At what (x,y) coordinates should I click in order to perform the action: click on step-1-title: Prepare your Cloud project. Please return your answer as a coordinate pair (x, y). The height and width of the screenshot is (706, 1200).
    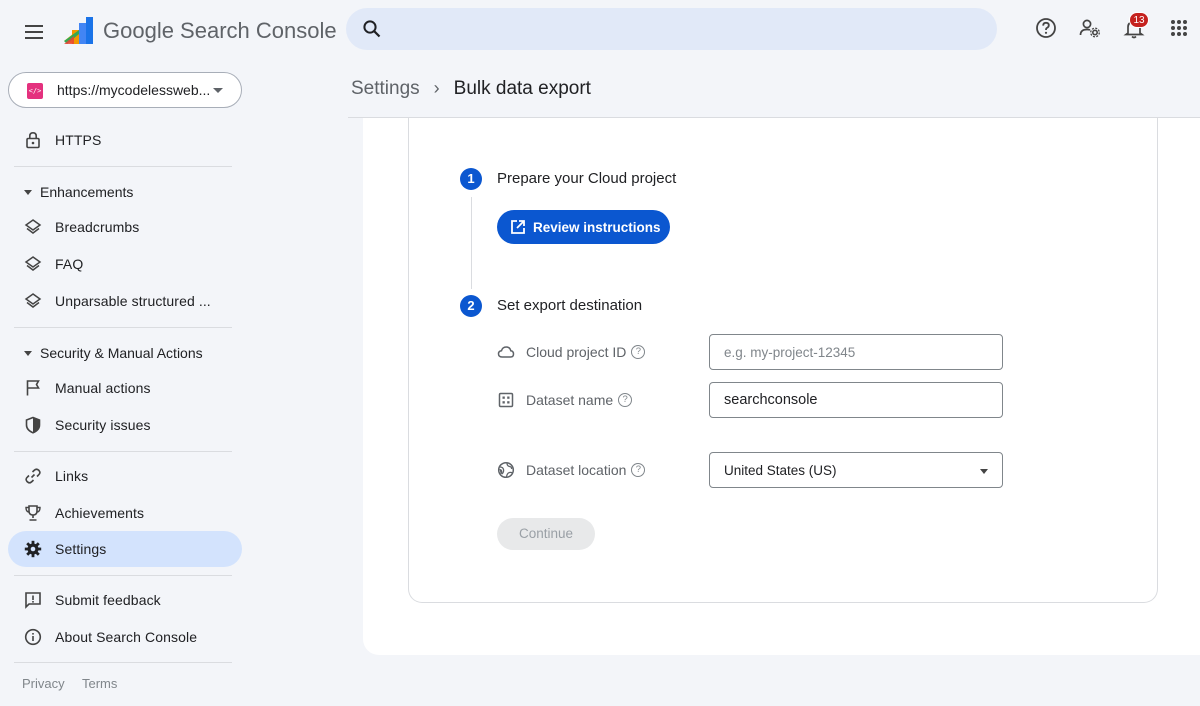
    Looking at the image, I should click on (587, 178).